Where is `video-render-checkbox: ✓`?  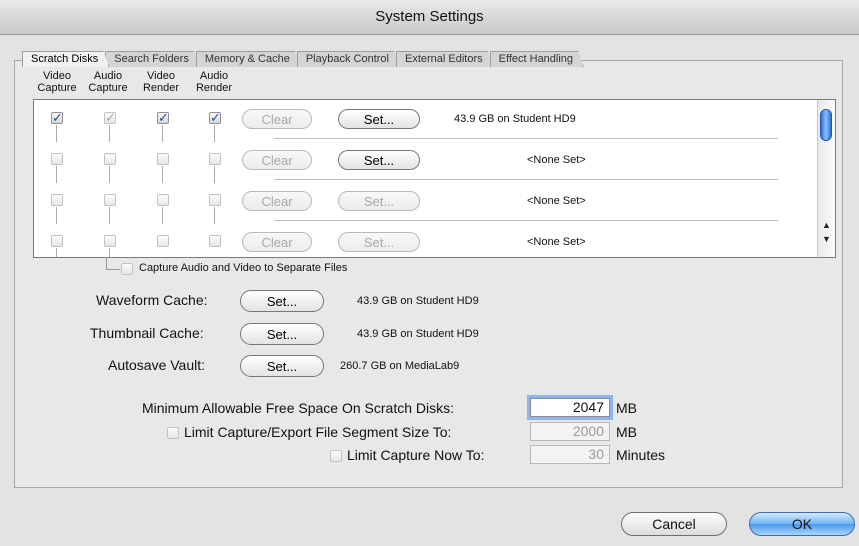 video-render-checkbox: ✓ is located at coordinates (163, 117).